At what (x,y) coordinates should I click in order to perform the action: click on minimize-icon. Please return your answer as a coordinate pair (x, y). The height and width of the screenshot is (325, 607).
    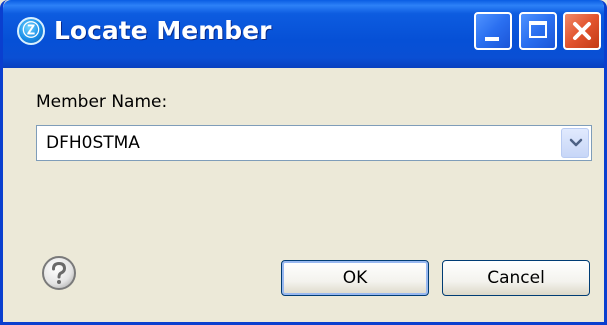
    Looking at the image, I should click on (492, 39).